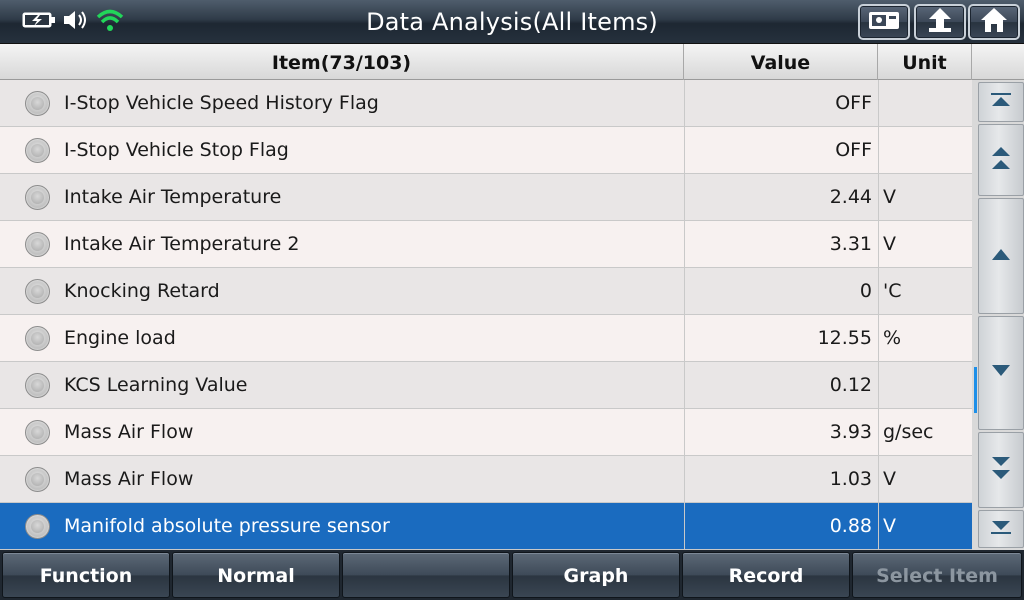  Describe the element at coordinates (779, 291) in the screenshot. I see `item-value: 0` at that location.